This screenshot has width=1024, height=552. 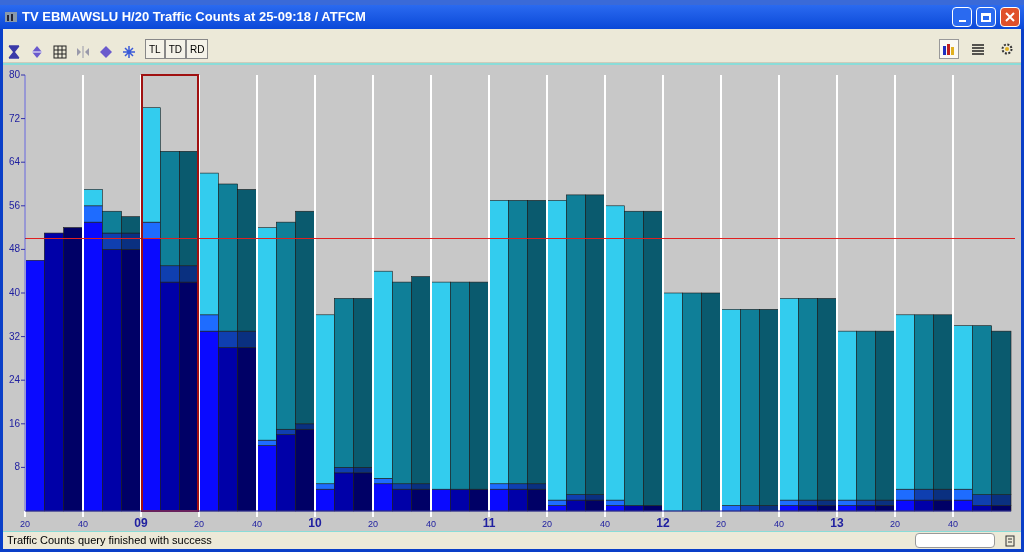 What do you see at coordinates (197, 49) in the screenshot?
I see `toggle-button: RD` at bounding box center [197, 49].